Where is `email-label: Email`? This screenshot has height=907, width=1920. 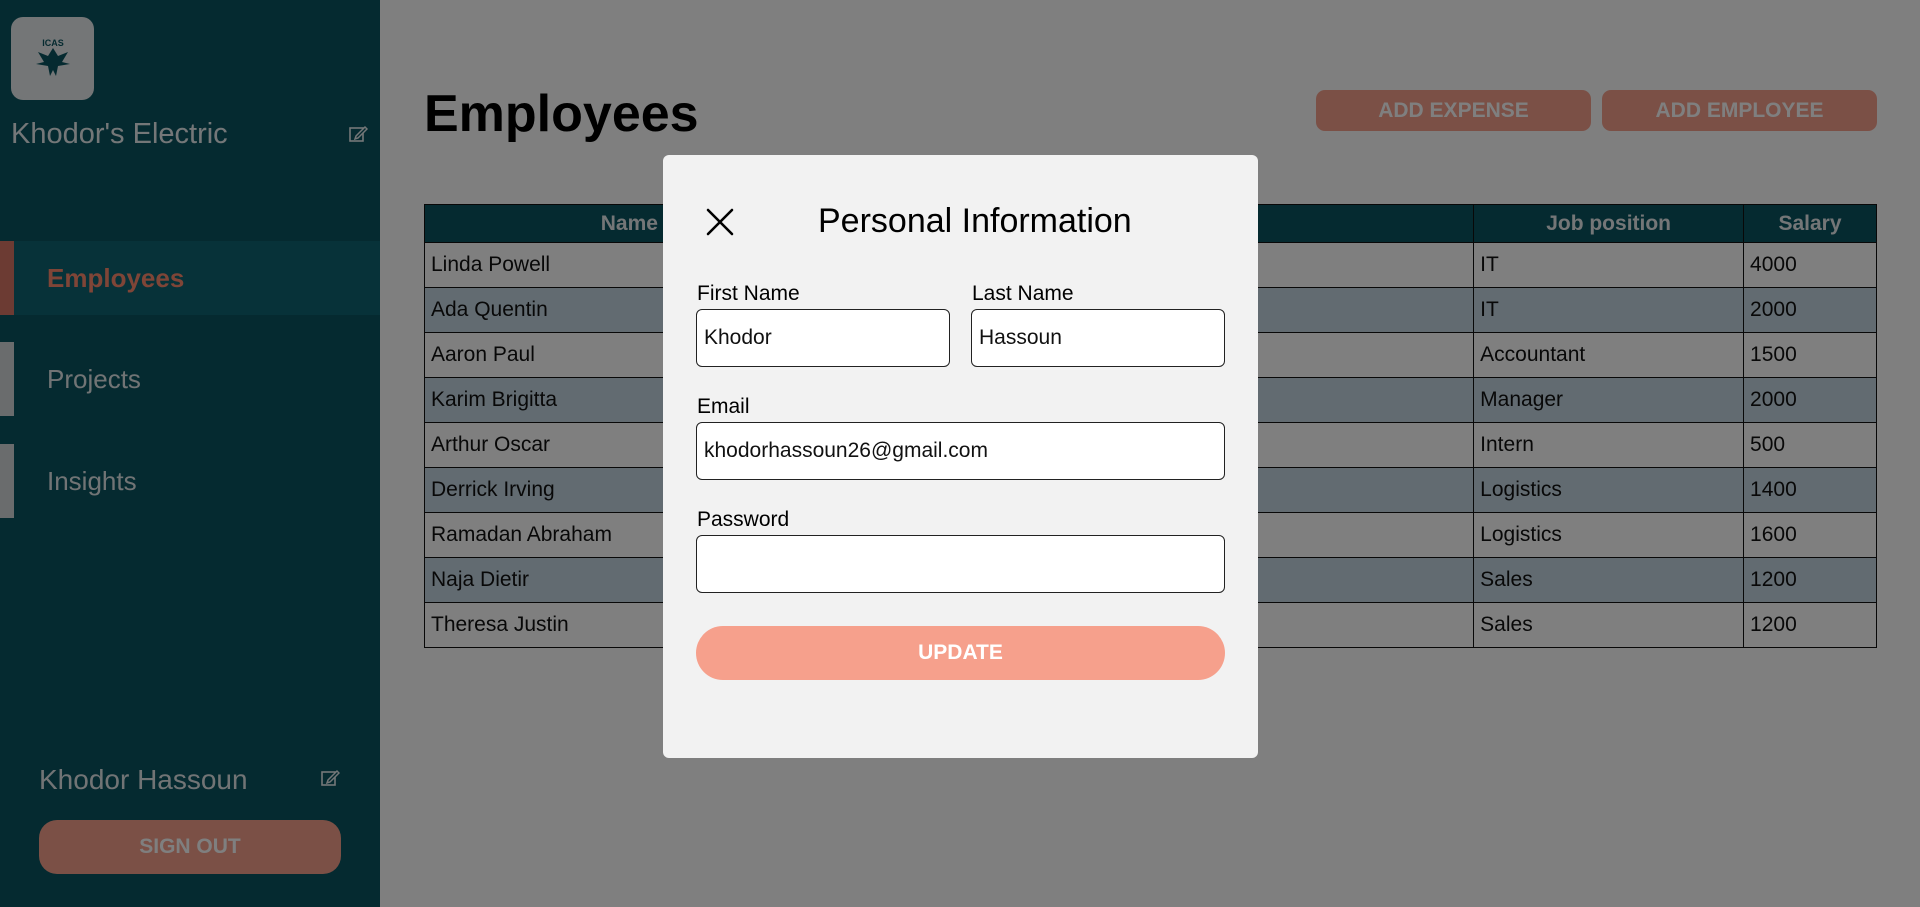 email-label: Email is located at coordinates (723, 406).